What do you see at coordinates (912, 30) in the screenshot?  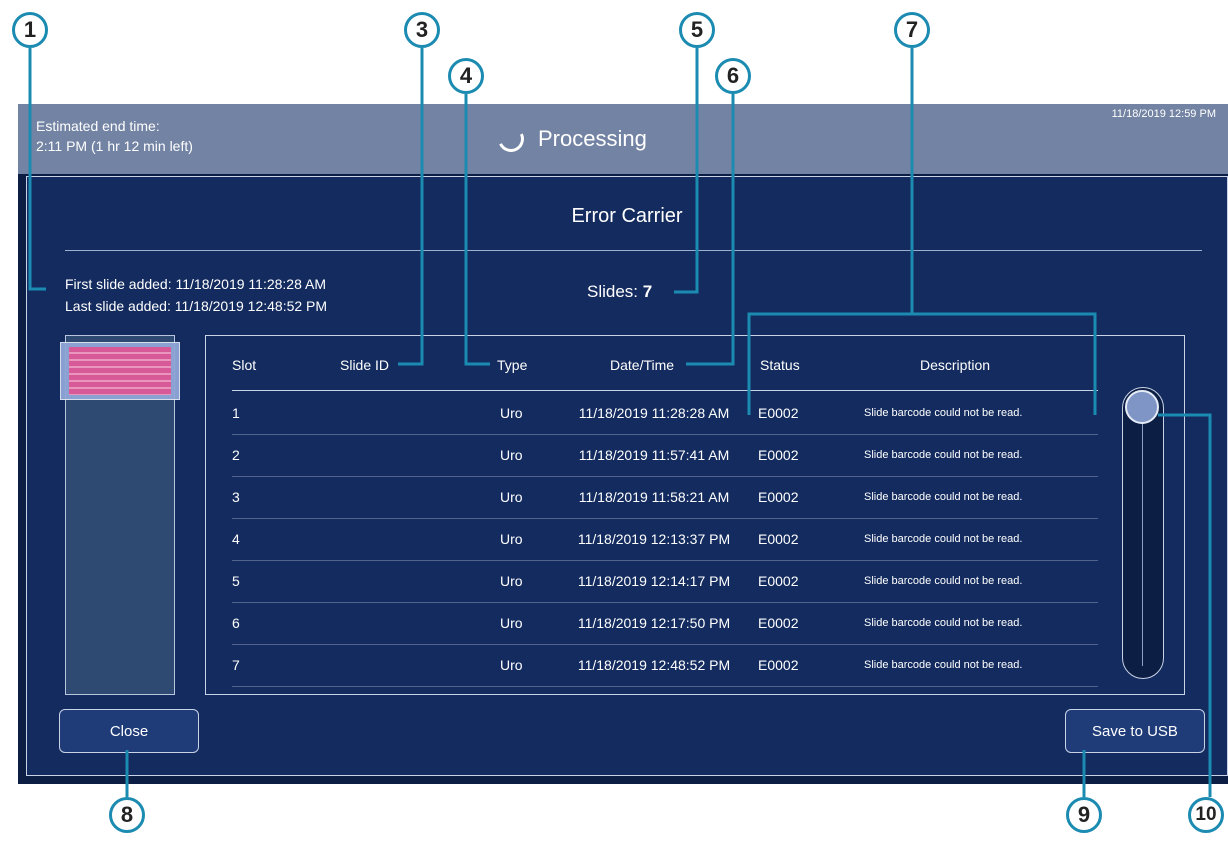 I see `callout-7: 7` at bounding box center [912, 30].